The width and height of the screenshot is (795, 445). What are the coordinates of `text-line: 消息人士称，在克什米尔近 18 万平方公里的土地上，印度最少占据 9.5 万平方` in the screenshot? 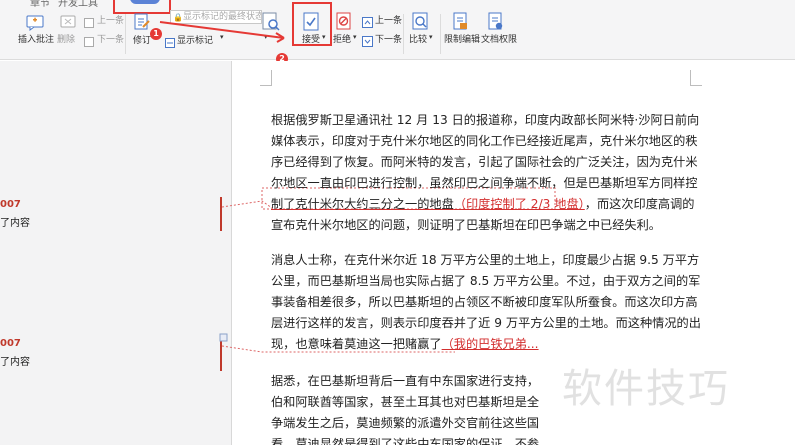 It's located at (485, 260).